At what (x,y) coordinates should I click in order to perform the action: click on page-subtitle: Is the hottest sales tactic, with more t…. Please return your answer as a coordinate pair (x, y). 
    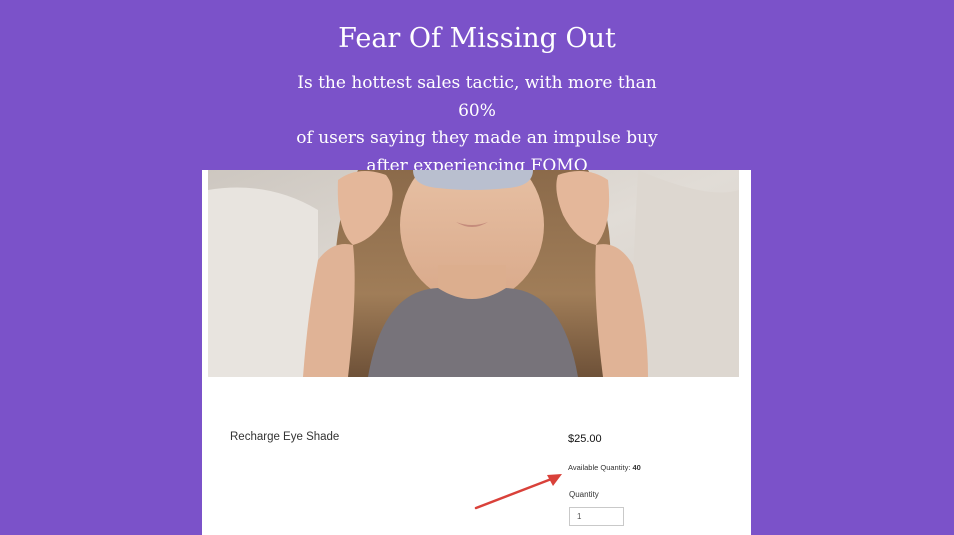
    Looking at the image, I should click on (477, 125).